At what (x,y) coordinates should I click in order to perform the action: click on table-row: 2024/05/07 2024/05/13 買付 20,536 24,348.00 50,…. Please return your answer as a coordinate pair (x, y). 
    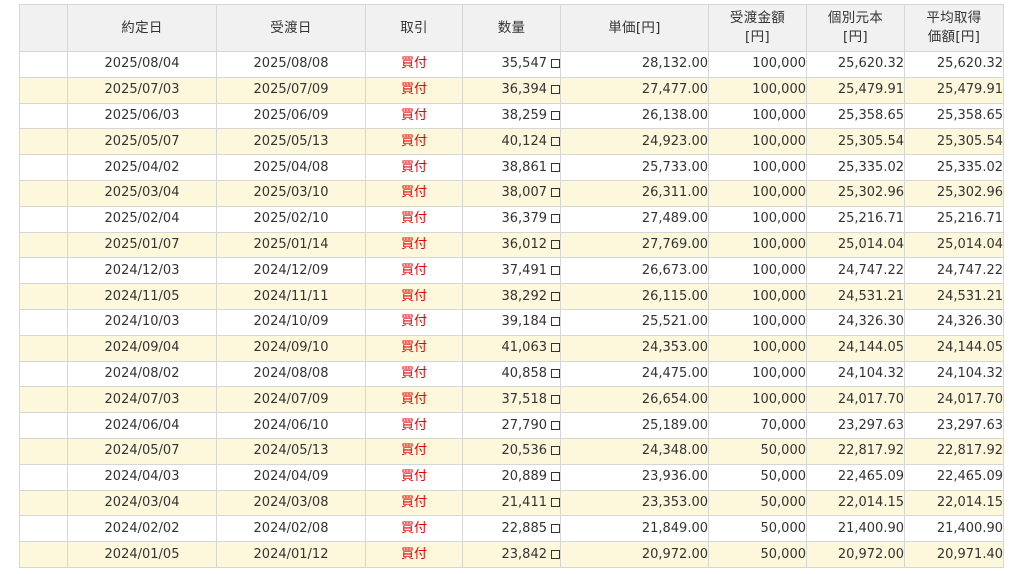
    Looking at the image, I should click on (511, 451).